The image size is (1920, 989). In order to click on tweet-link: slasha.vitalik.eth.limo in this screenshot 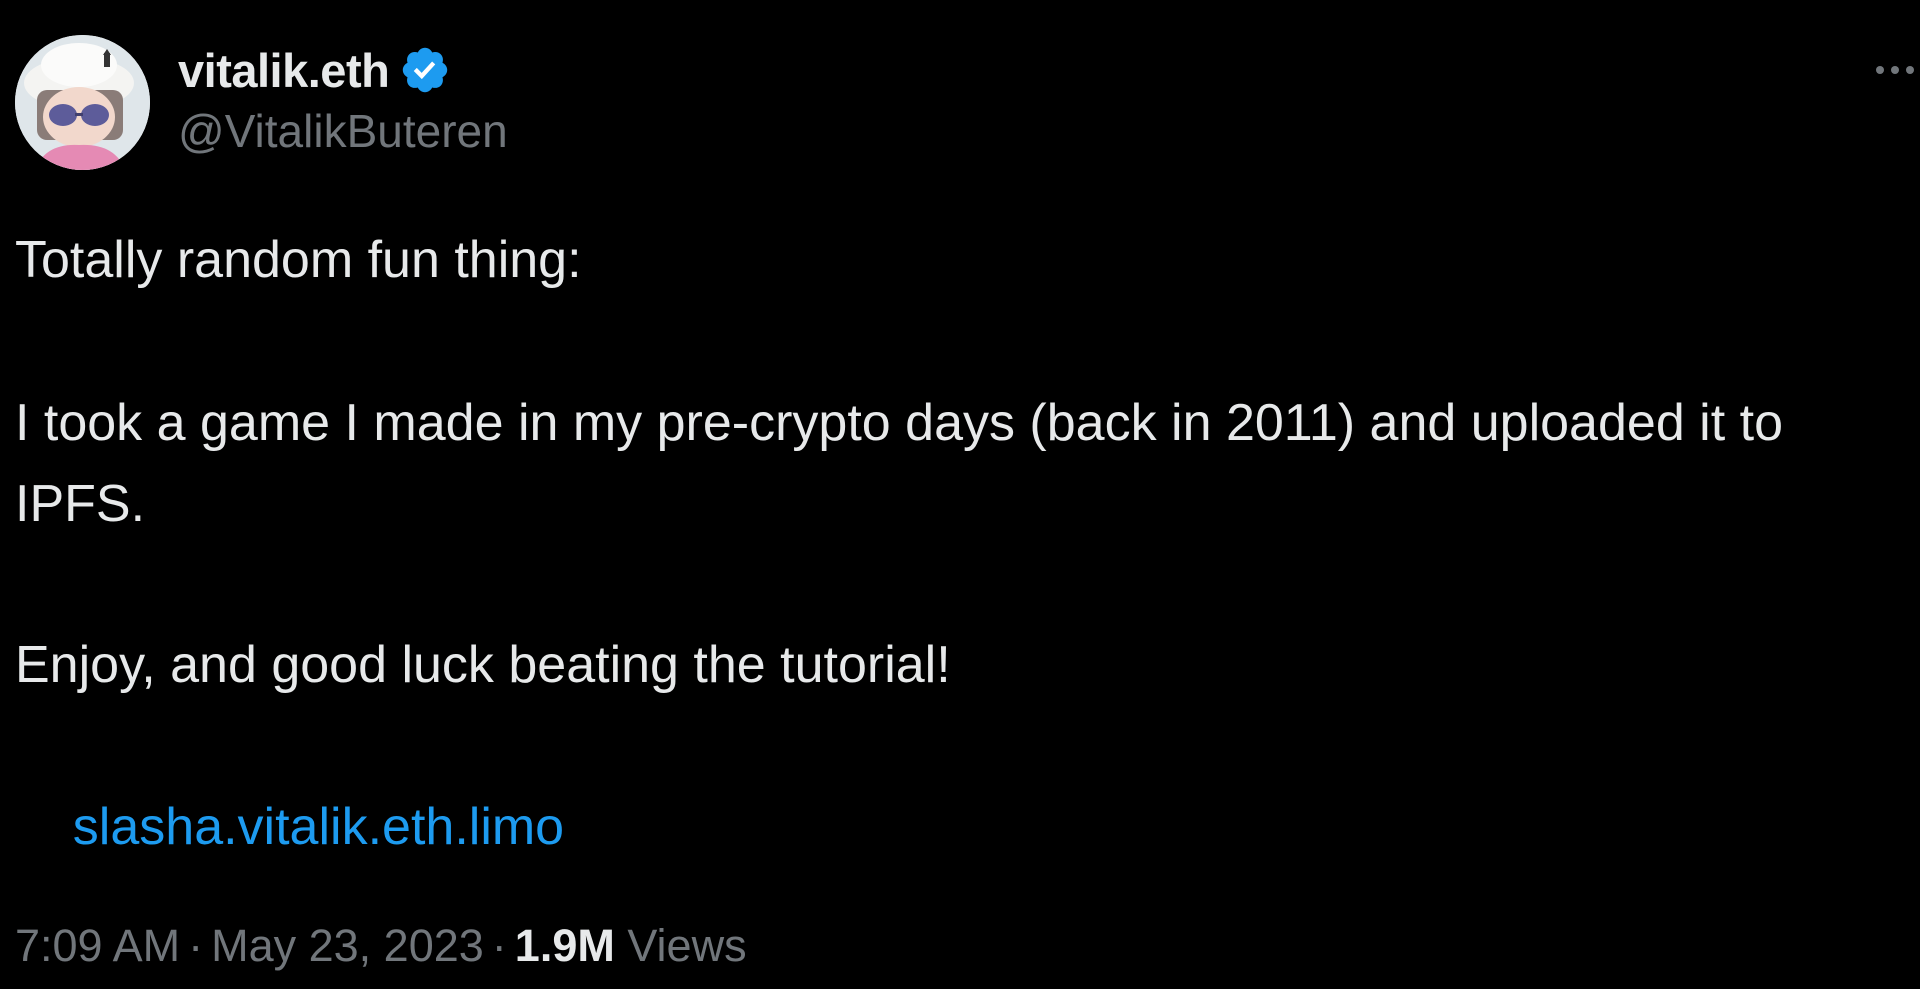, I will do `click(318, 827)`.